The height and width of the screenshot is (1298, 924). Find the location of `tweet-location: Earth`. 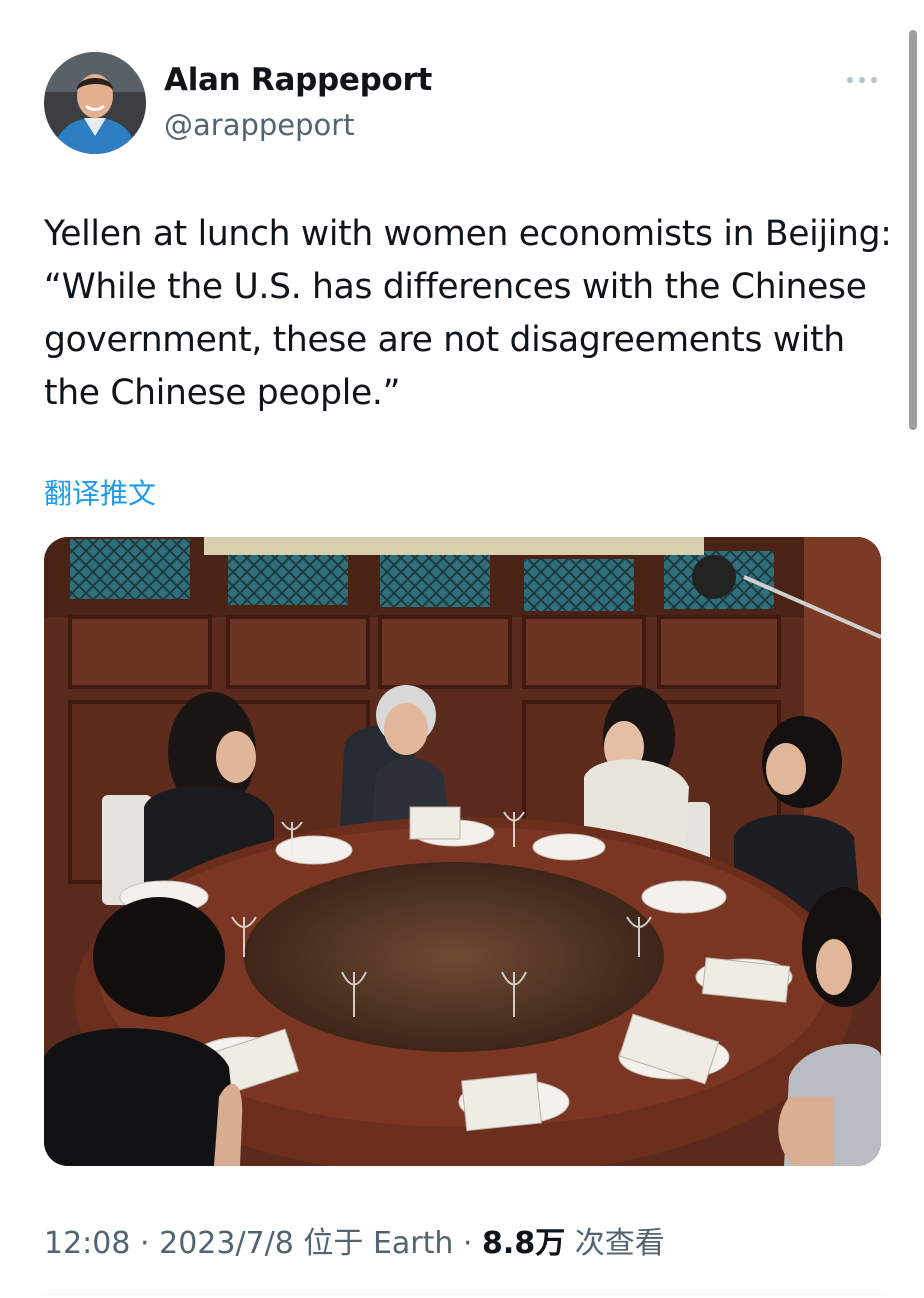

tweet-location: Earth is located at coordinates (413, 1243).